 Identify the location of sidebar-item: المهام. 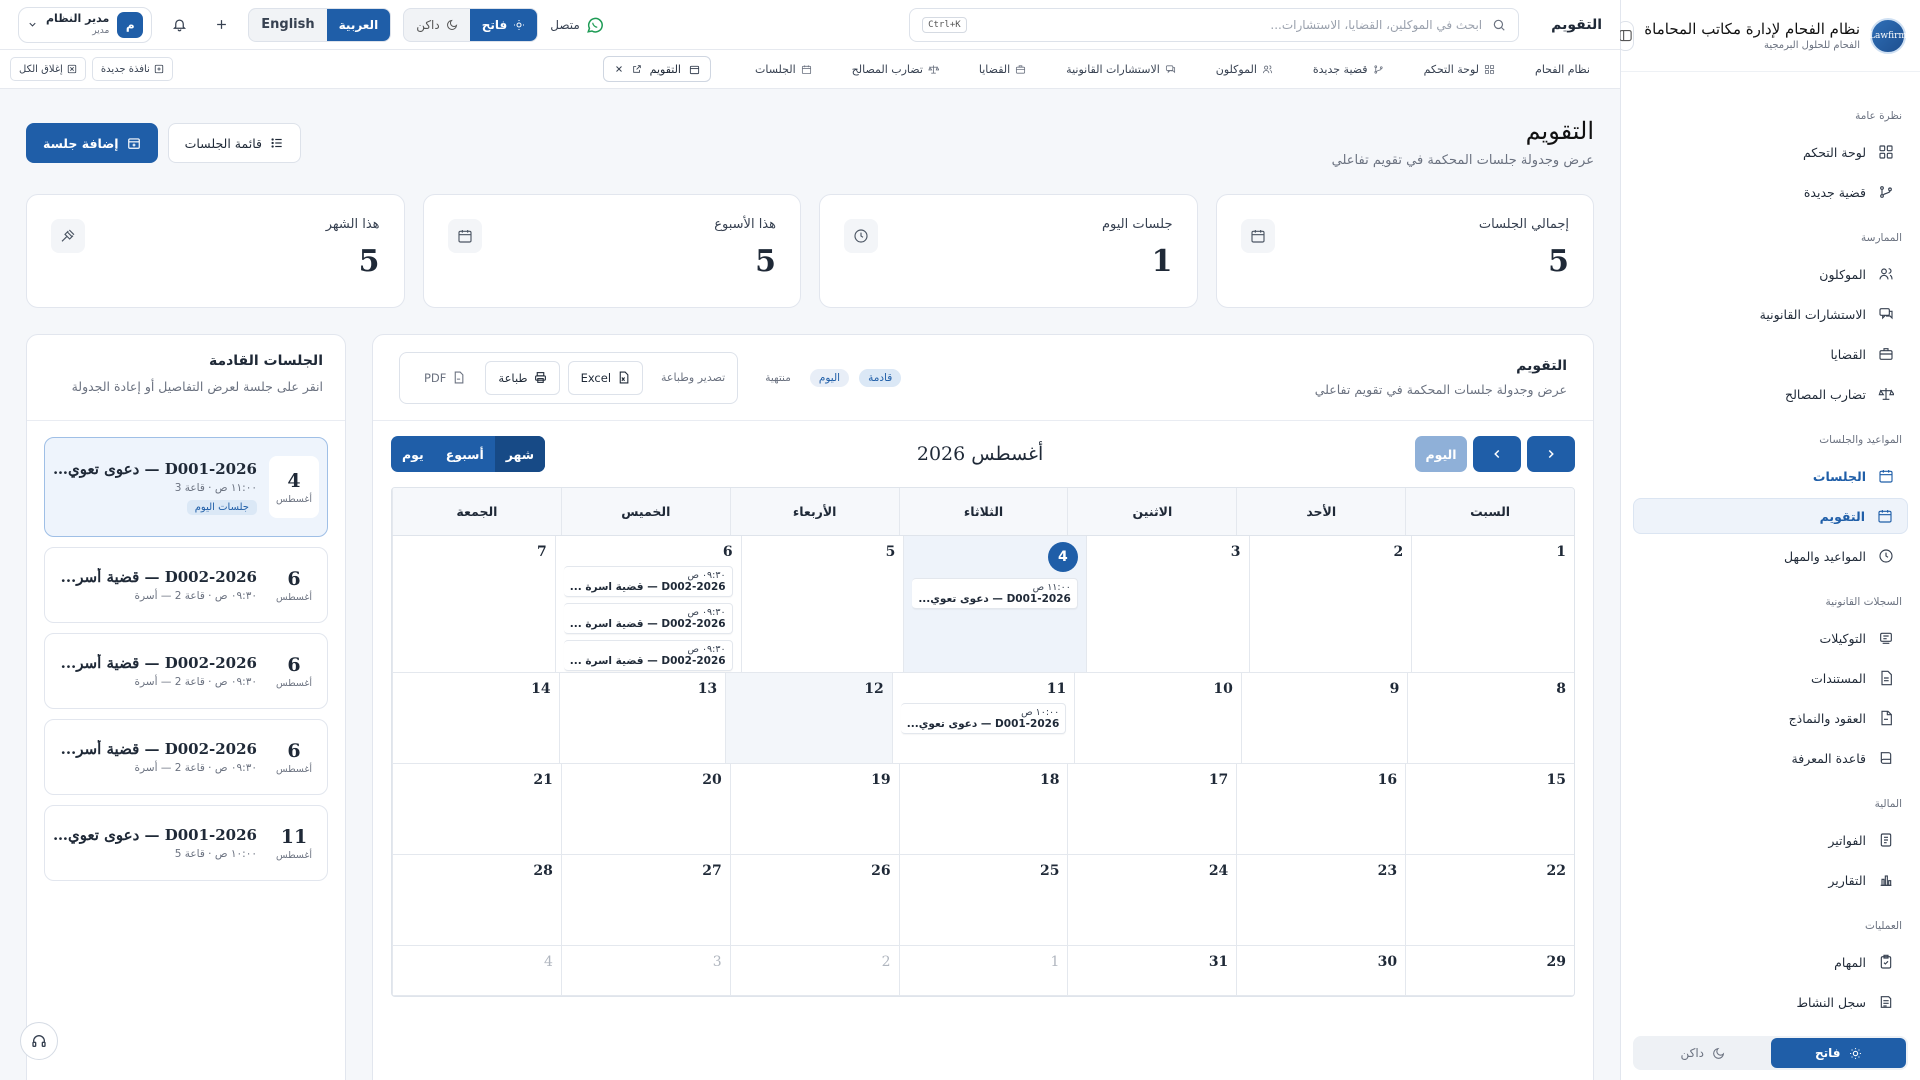
(1770, 962).